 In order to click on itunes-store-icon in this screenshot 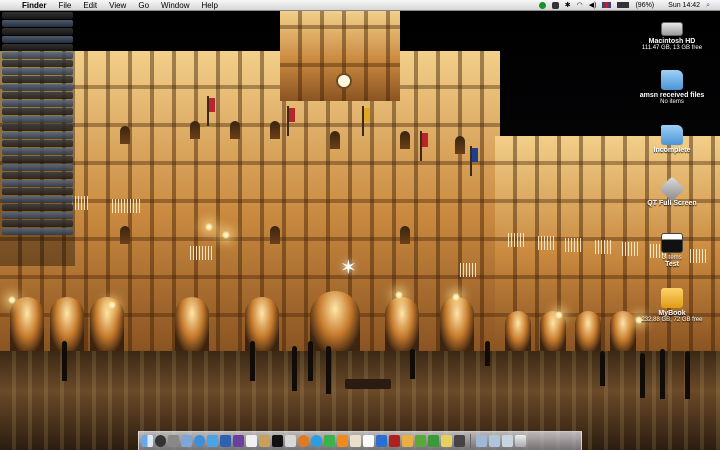, I will do `click(381, 441)`.